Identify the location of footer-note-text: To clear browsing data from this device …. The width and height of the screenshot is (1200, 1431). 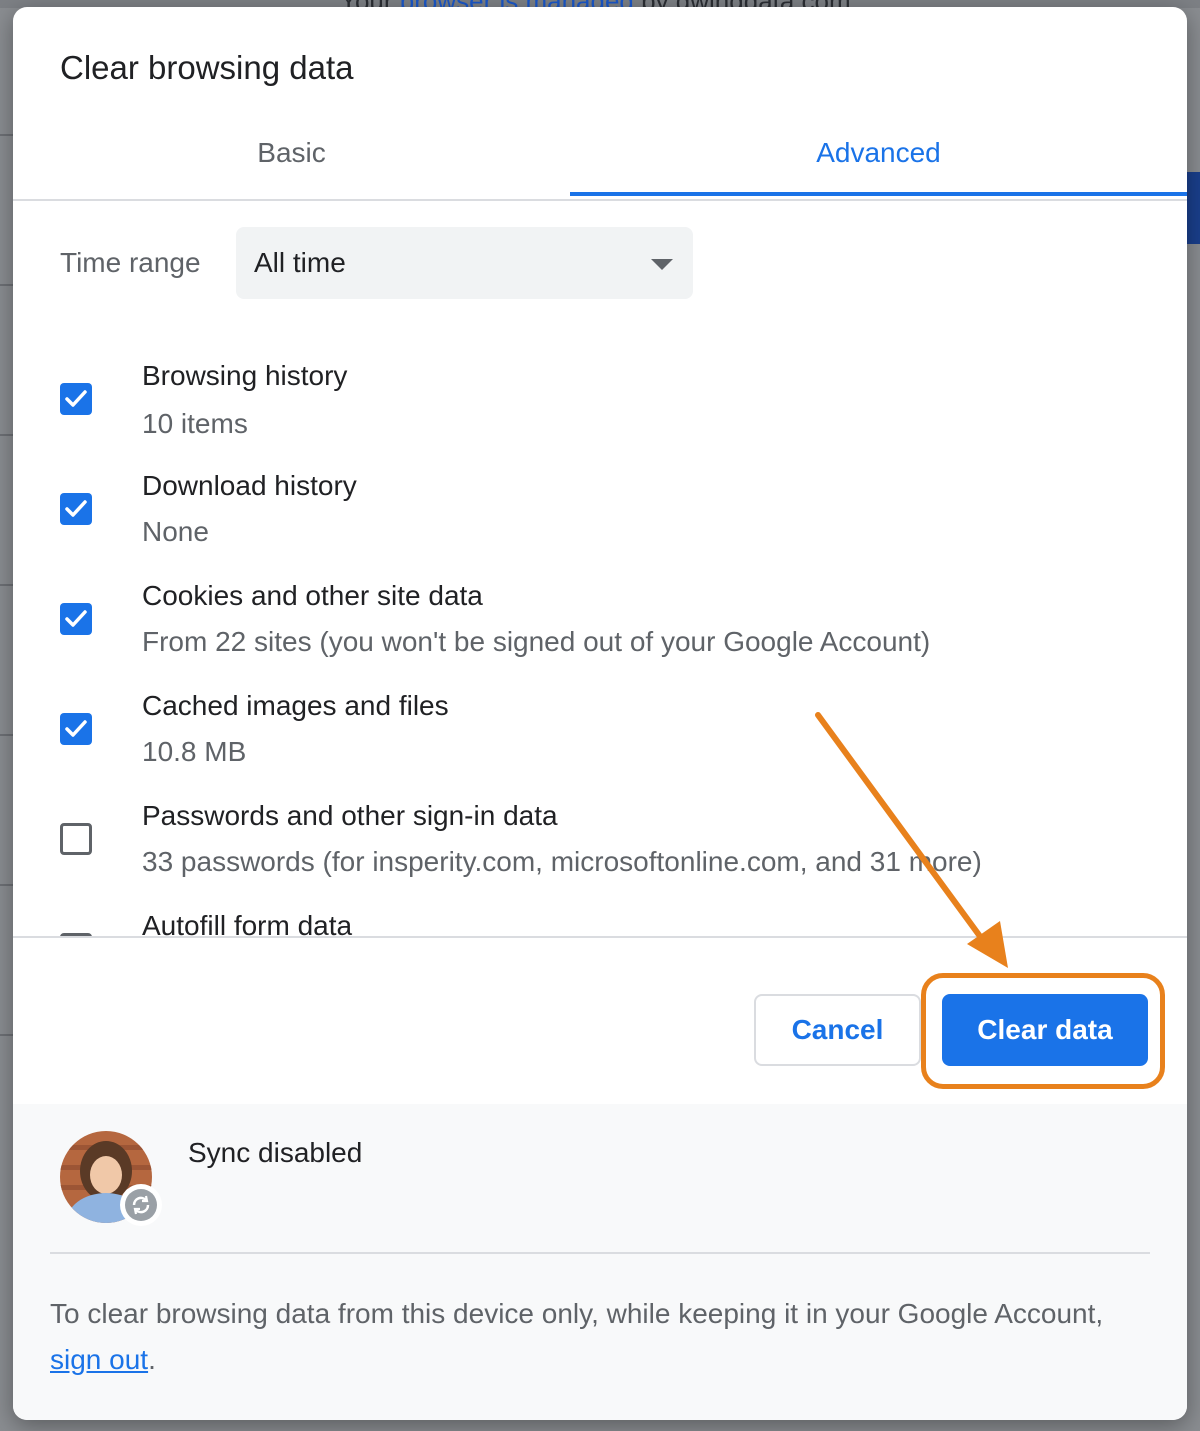
(577, 1313).